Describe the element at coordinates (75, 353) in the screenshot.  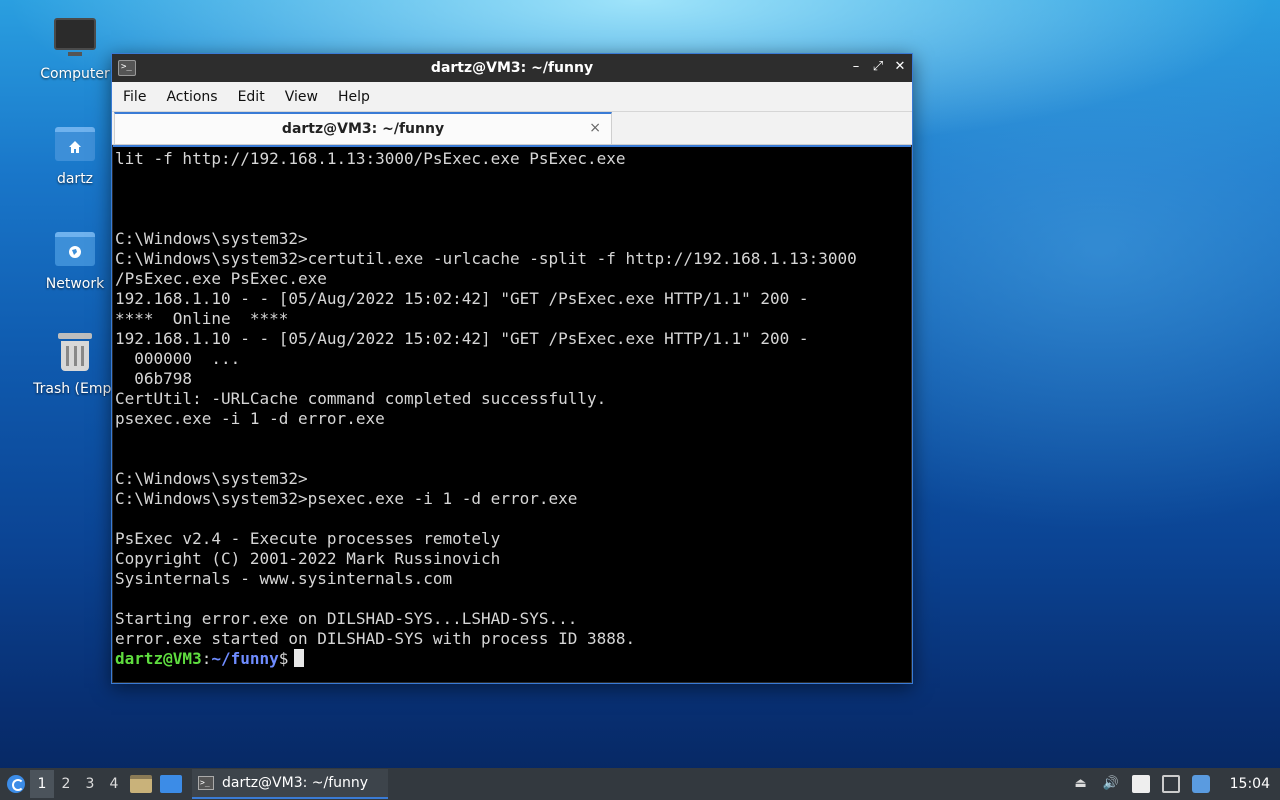
I see `trash-icon` at that location.